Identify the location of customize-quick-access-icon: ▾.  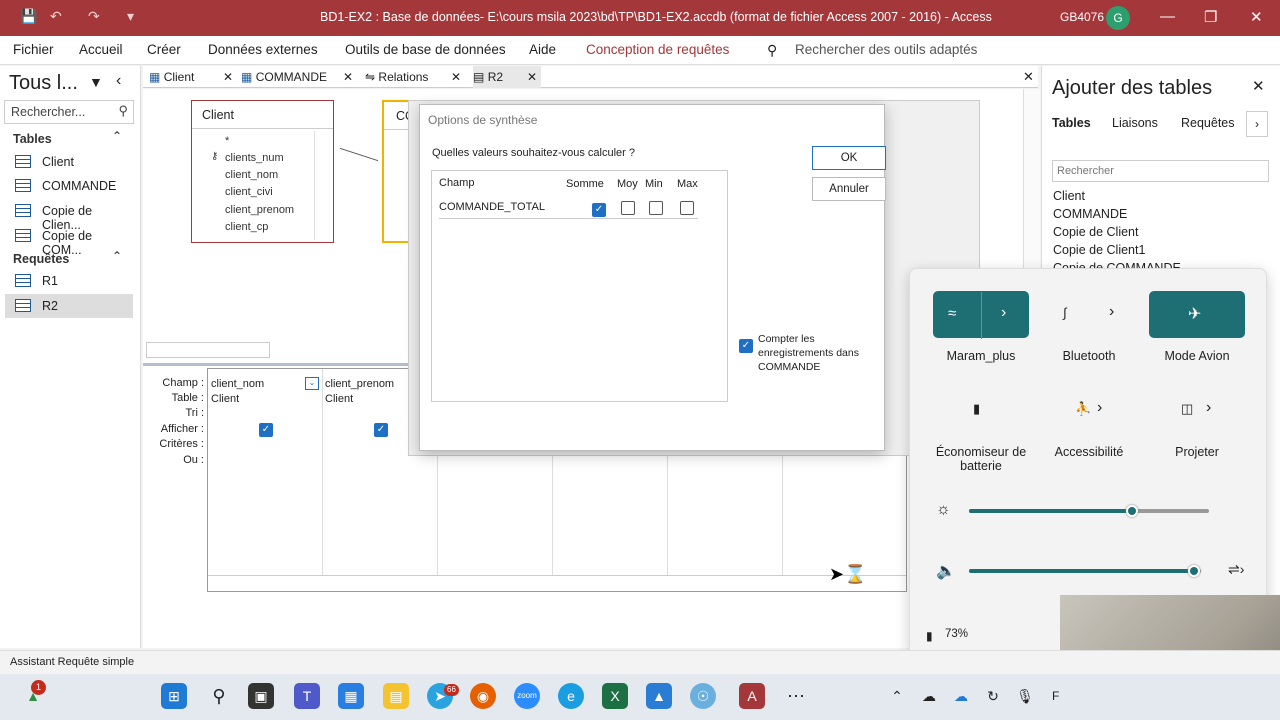
(130, 16).